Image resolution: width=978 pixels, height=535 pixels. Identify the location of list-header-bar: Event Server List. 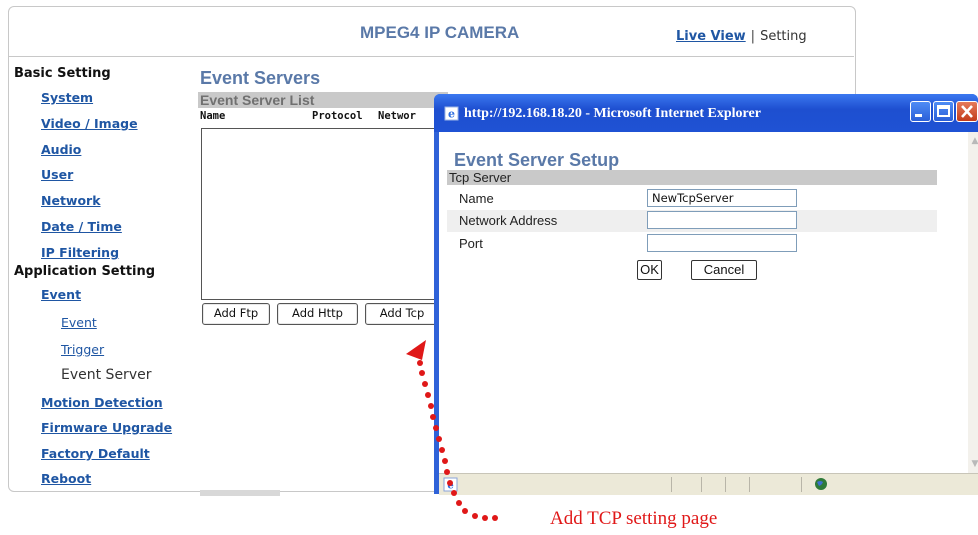
(323, 100).